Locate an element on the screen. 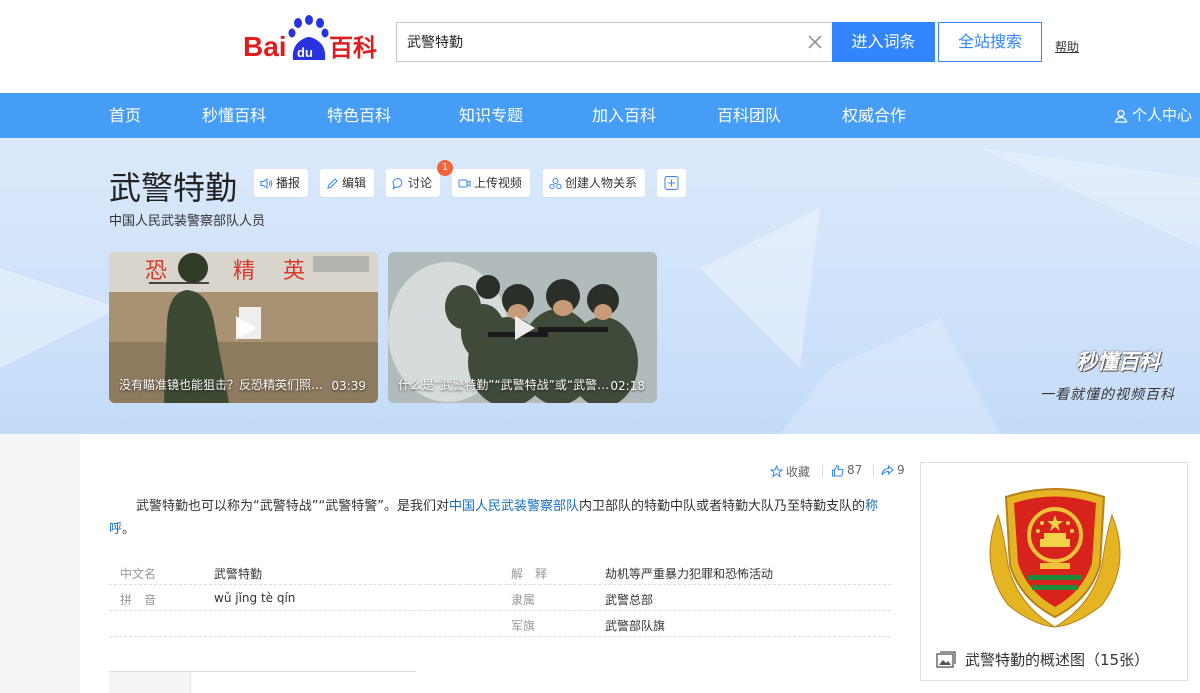 Image resolution: width=1200 pixels, height=693 pixels. svg-text: Bai is located at coordinates (265, 46).